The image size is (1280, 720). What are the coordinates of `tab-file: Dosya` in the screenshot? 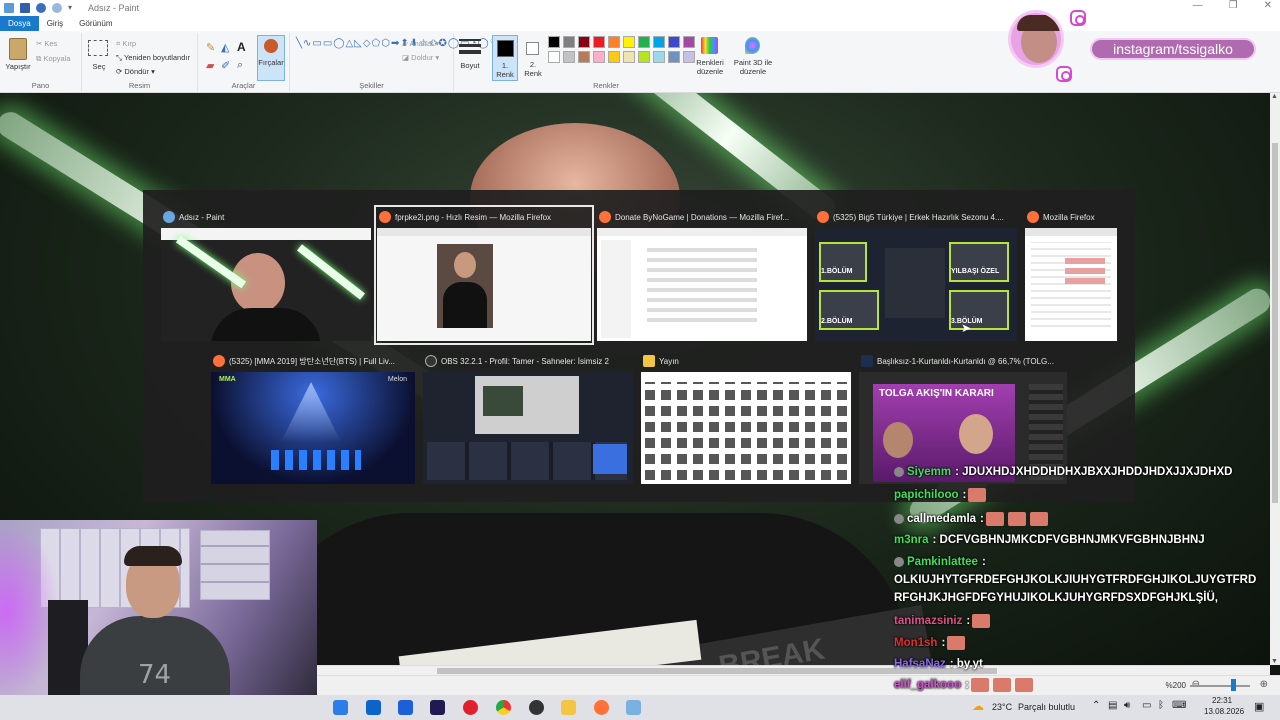 It's located at (19, 23).